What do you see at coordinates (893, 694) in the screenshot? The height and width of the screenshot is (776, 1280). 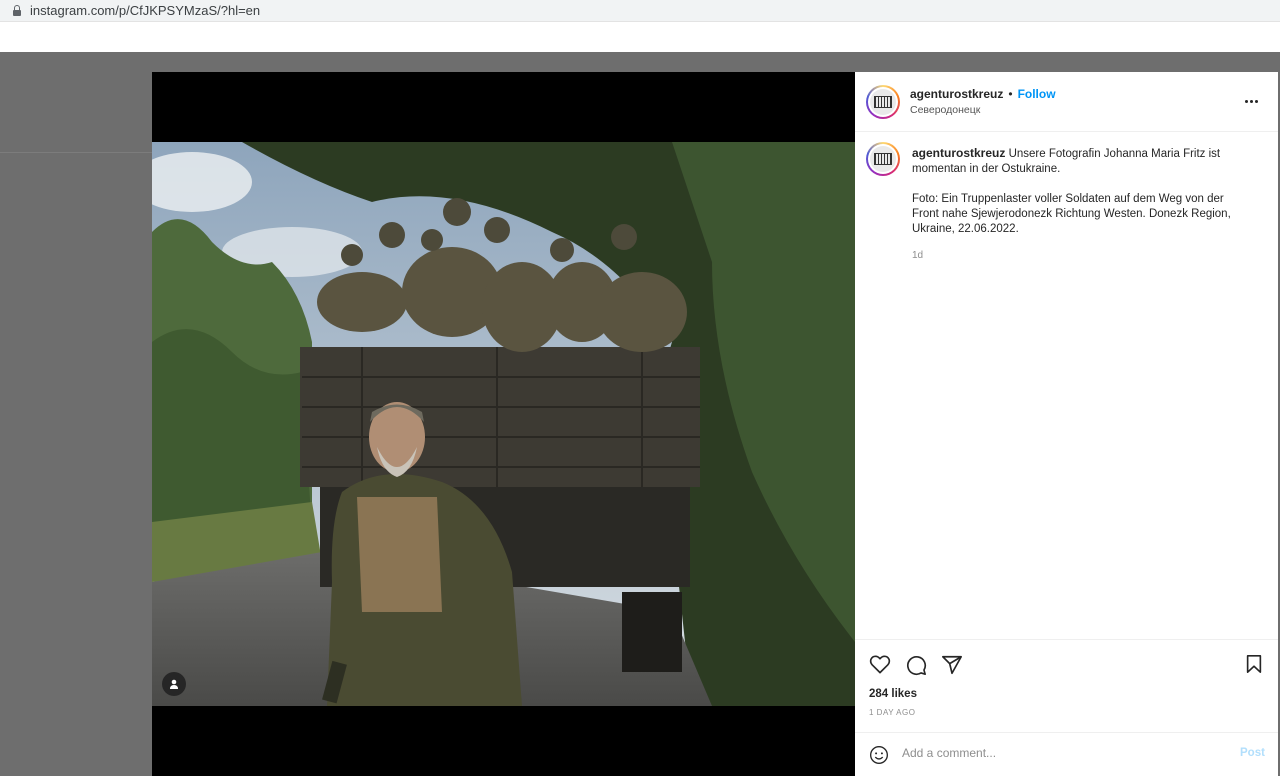 I see `likes-count: 284 likes` at bounding box center [893, 694].